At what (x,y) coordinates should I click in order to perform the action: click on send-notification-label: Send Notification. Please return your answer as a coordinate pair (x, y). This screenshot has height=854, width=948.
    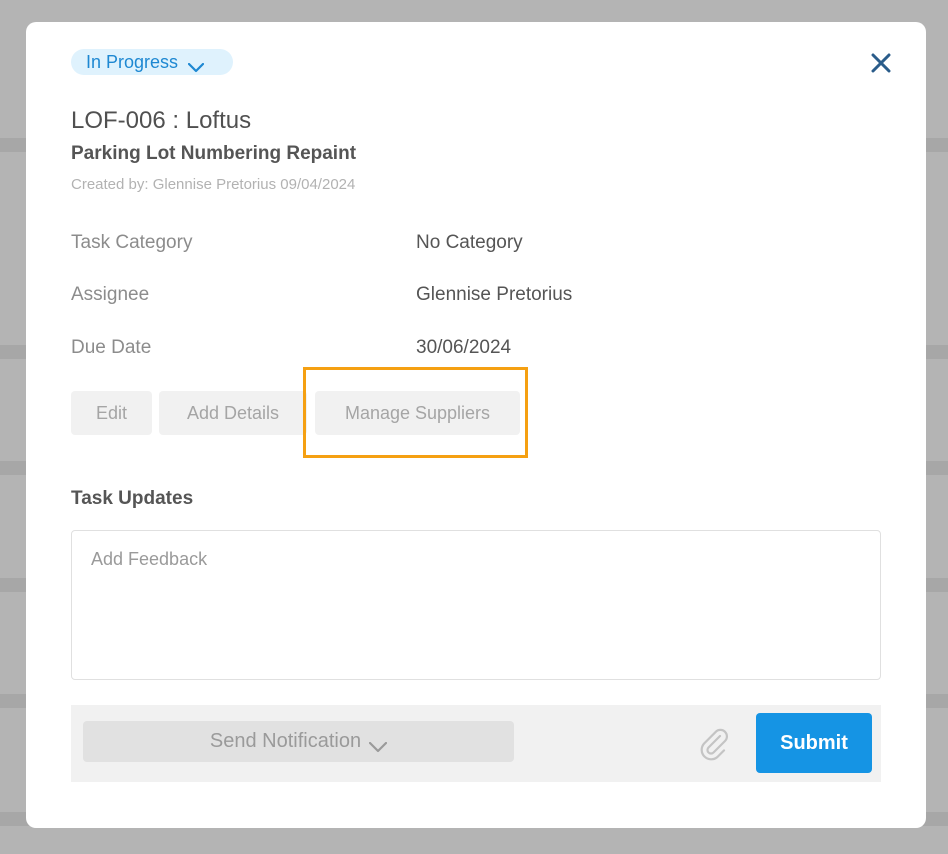
    Looking at the image, I should click on (285, 741).